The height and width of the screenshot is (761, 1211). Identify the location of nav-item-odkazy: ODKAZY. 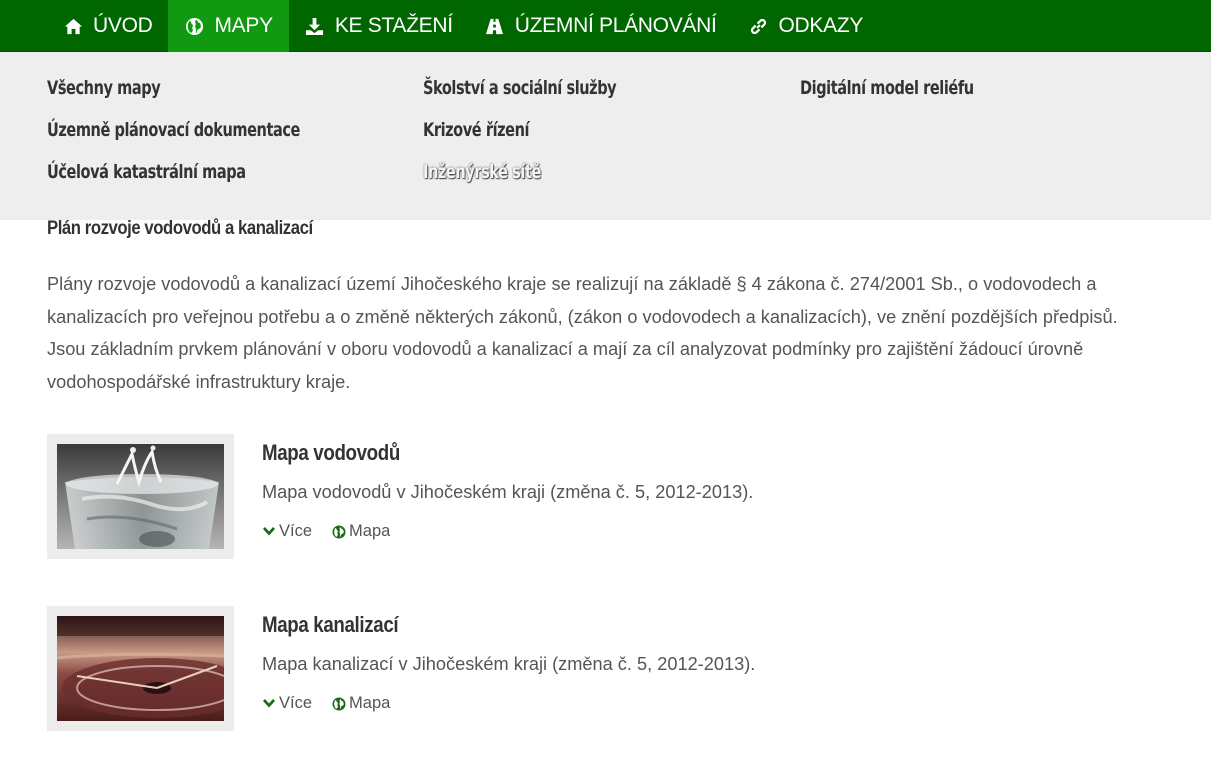
(806, 26).